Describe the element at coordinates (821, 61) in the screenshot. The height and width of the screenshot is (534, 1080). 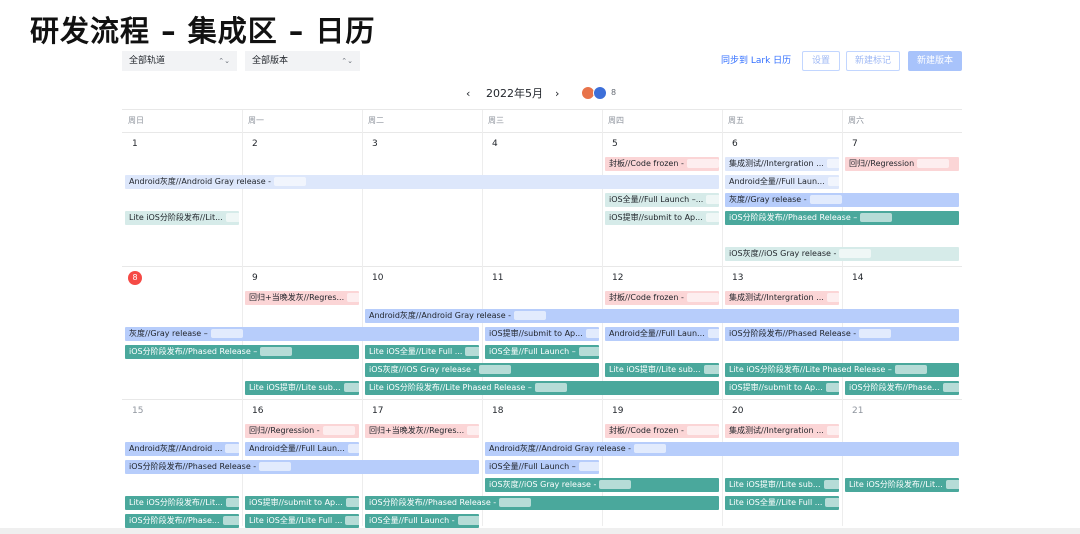
I see `settings-button: 设置` at that location.